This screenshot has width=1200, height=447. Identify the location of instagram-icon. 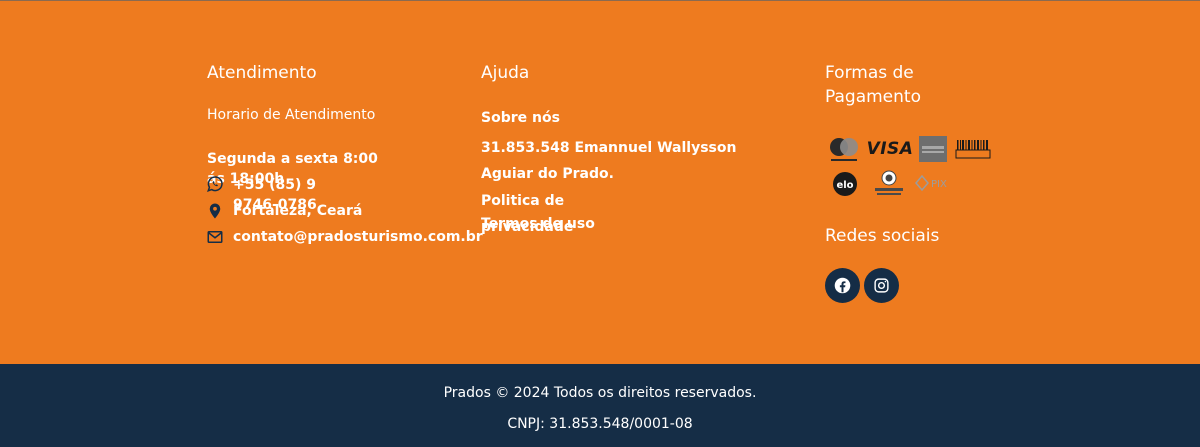
(881, 285).